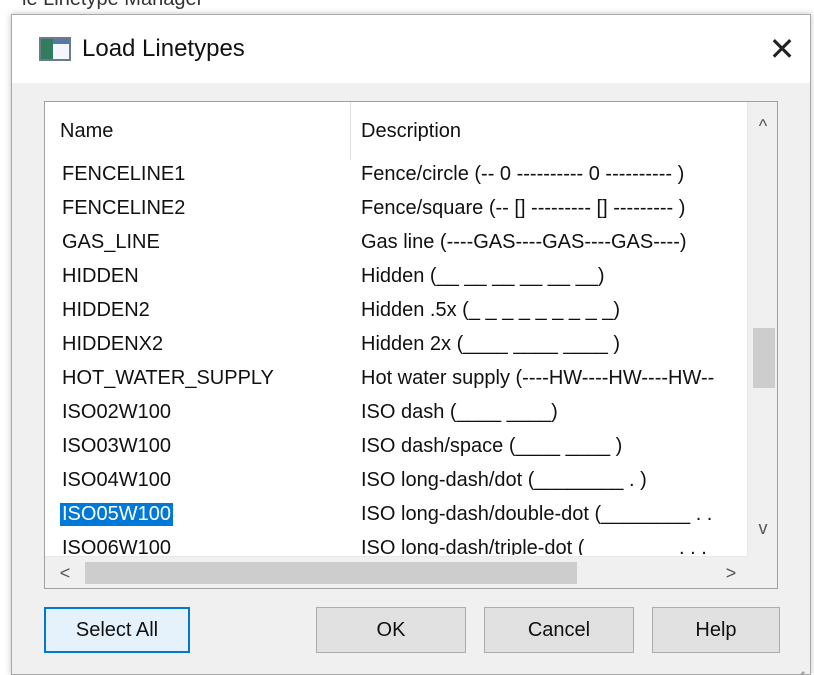  I want to click on linetype-name: ISO02W100, so click(116, 412).